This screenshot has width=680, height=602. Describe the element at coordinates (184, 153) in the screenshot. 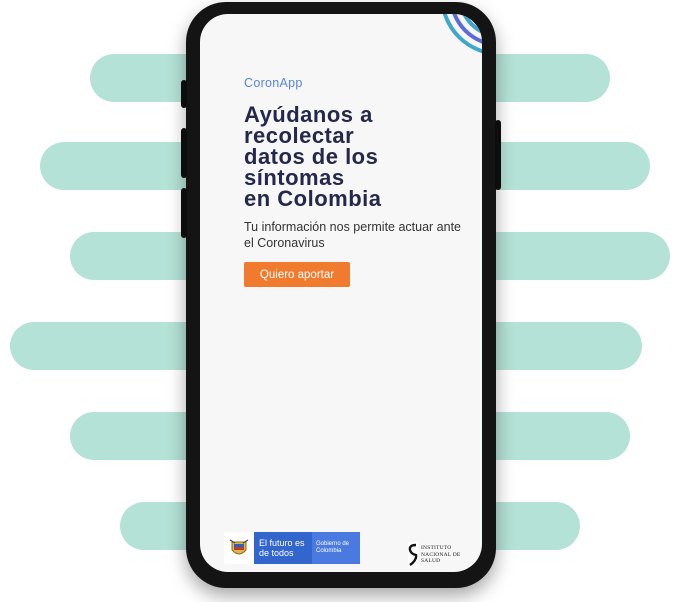

I see `volume-up-button` at that location.